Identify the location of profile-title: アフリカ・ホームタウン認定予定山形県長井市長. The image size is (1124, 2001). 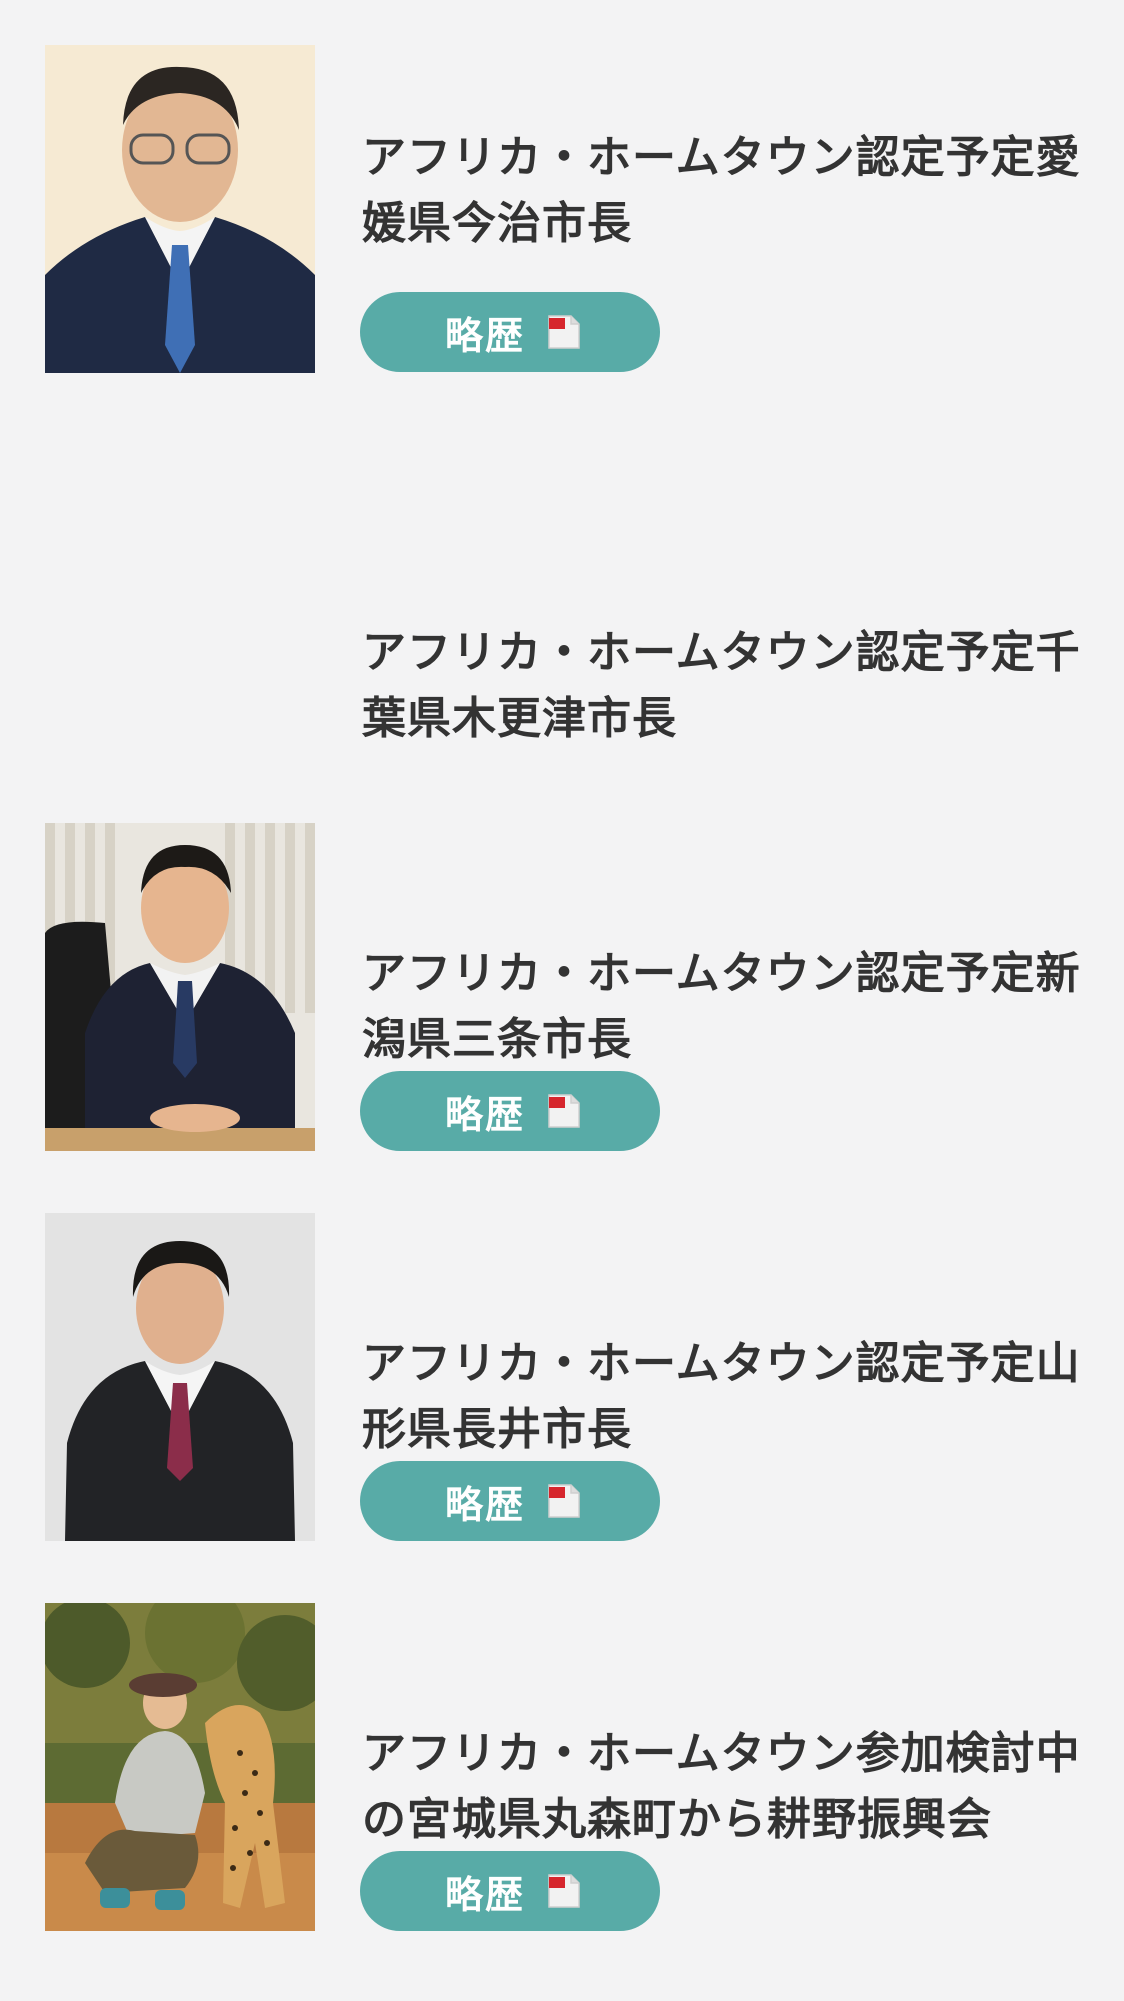
(721, 1396).